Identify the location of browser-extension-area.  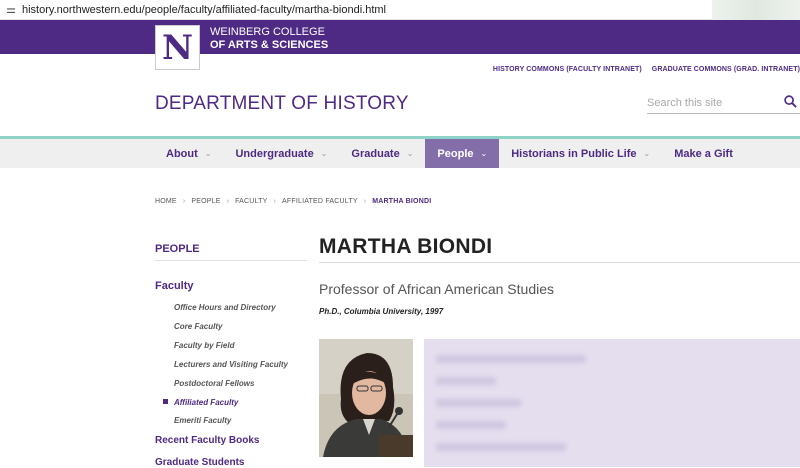
(756, 10).